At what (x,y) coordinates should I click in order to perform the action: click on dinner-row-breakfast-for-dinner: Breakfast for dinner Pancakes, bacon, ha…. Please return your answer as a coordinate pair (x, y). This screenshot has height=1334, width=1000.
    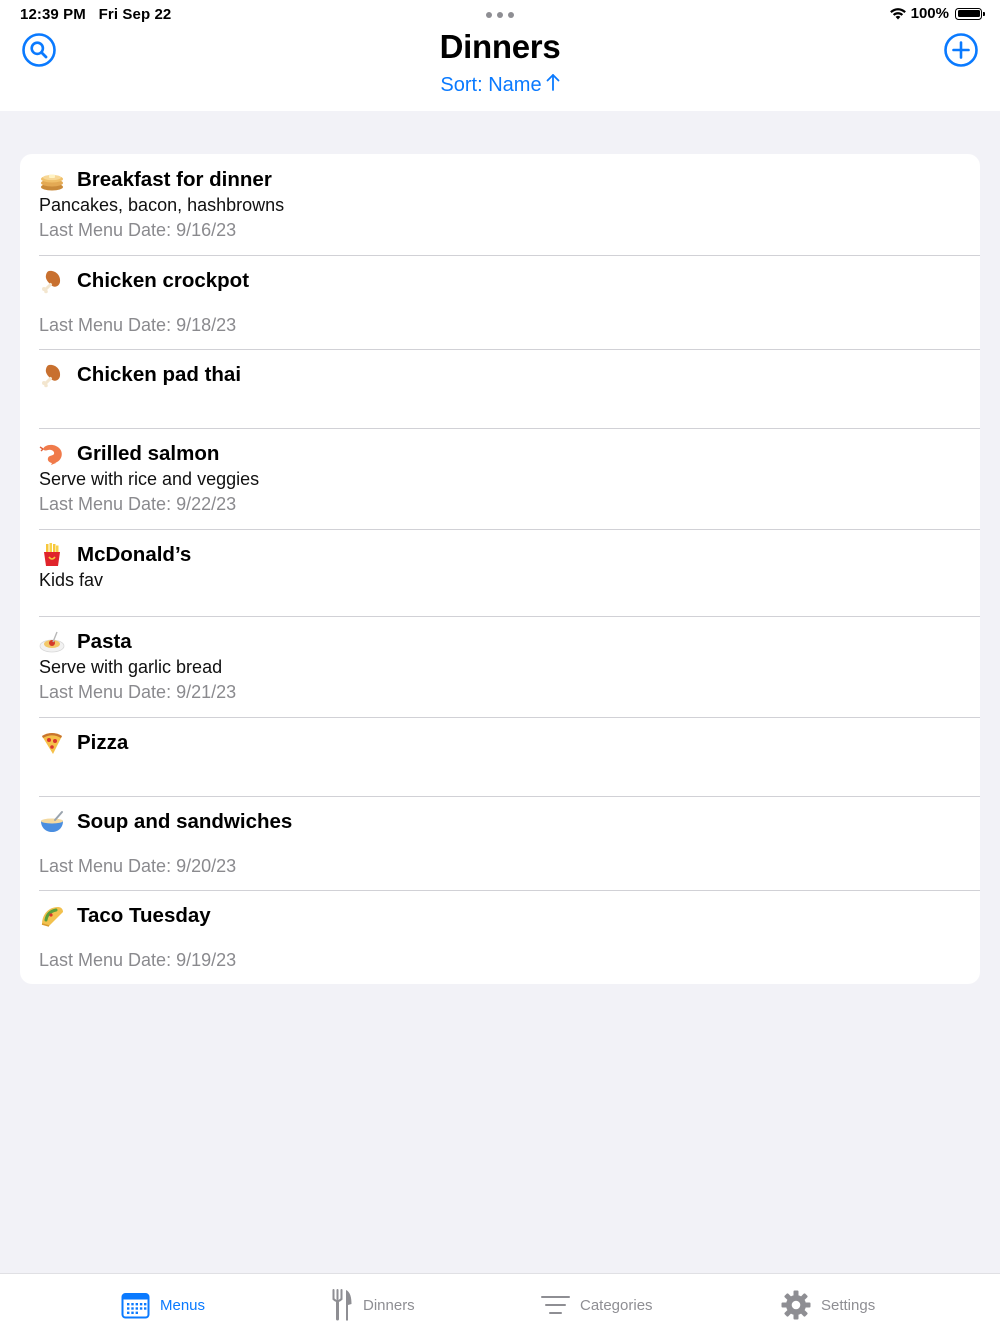
    Looking at the image, I should click on (500, 204).